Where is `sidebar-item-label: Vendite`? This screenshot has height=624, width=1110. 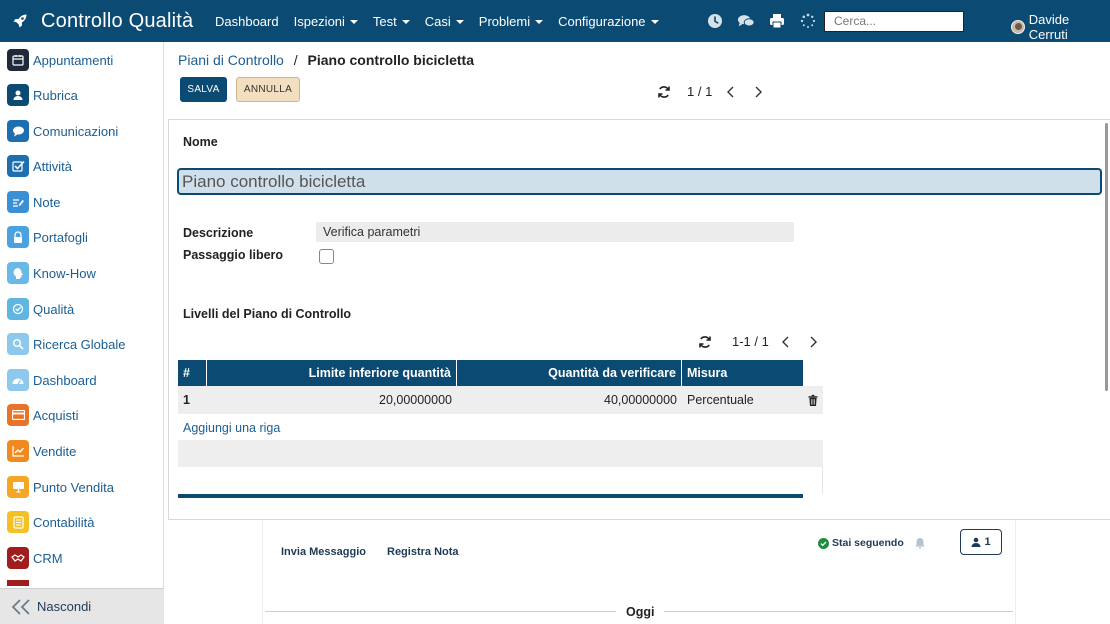 sidebar-item-label: Vendite is located at coordinates (55, 451).